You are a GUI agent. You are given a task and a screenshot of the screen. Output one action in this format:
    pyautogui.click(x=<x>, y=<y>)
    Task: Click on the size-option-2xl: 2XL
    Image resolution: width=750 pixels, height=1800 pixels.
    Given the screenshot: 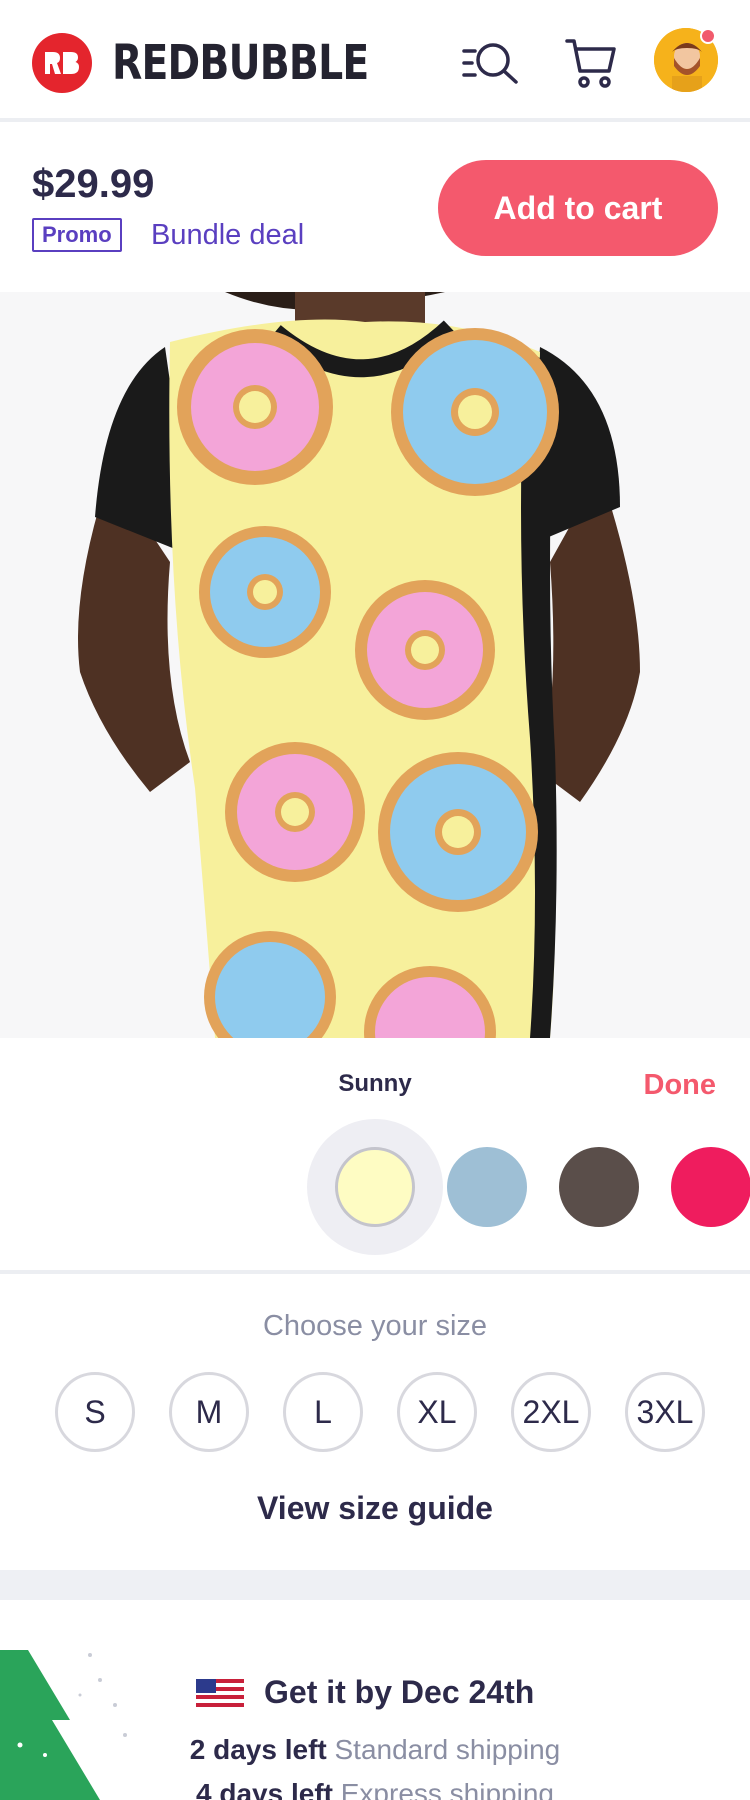 What is the action you would take?
    pyautogui.click(x=551, y=1412)
    